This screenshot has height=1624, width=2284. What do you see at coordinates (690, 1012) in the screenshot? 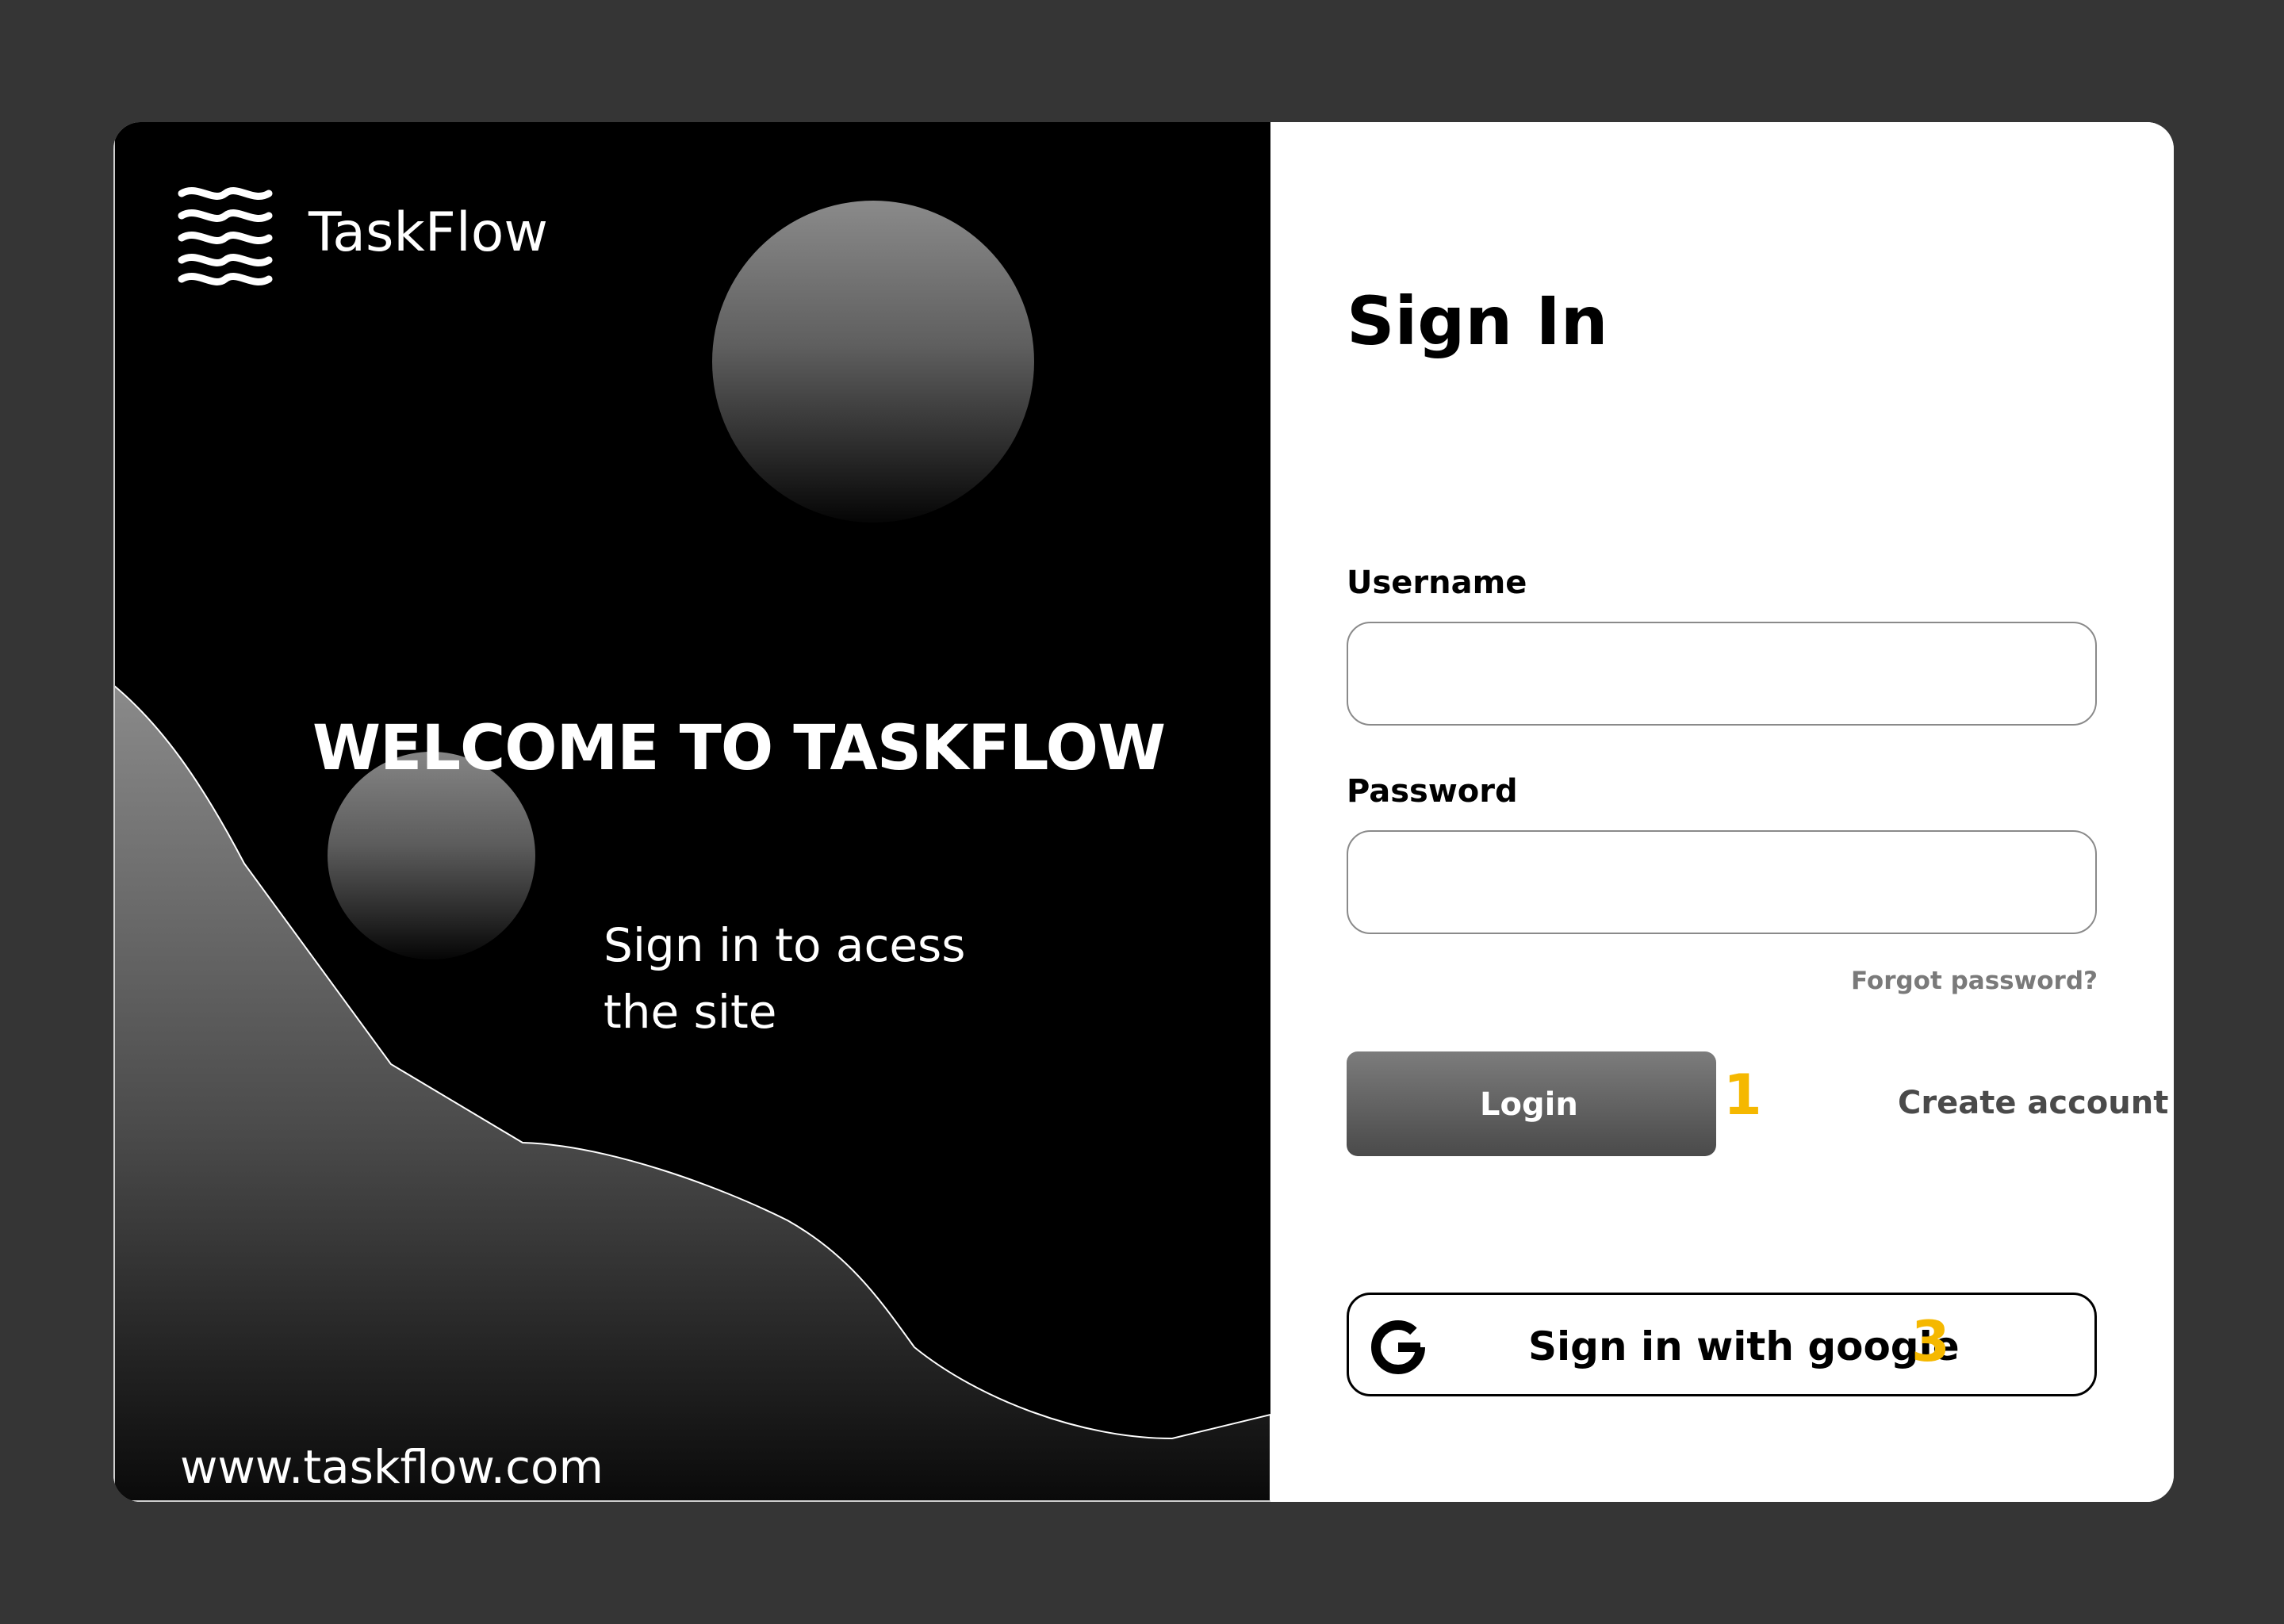
I see `tagline-line-2: the site` at bounding box center [690, 1012].